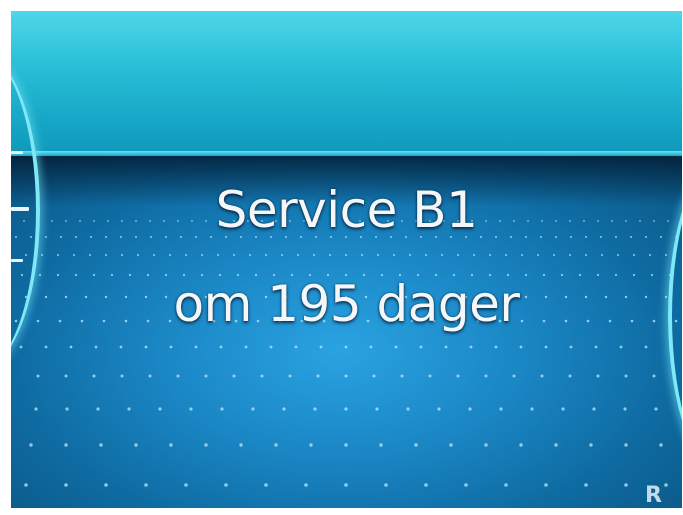 This screenshot has width=683, height=515. Describe the element at coordinates (346, 210) in the screenshot. I see `service-title: Service B1` at that location.